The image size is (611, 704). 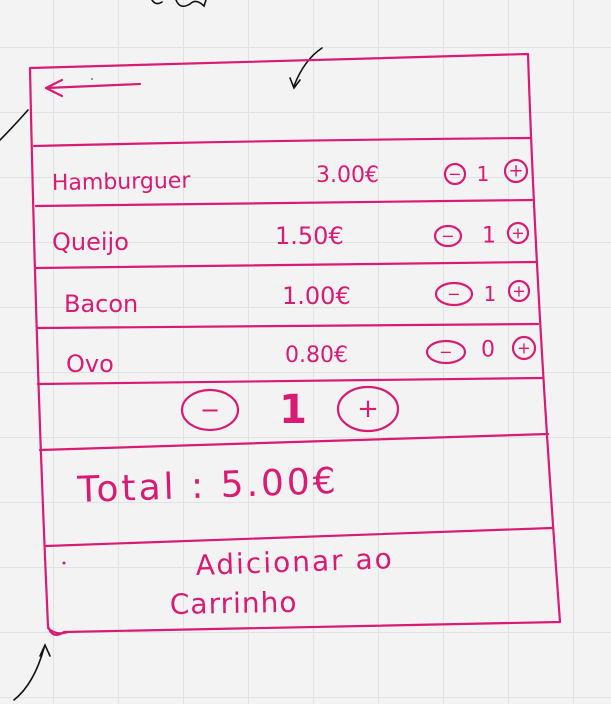 What do you see at coordinates (122, 182) in the screenshot?
I see `item-name: Hamburguer` at bounding box center [122, 182].